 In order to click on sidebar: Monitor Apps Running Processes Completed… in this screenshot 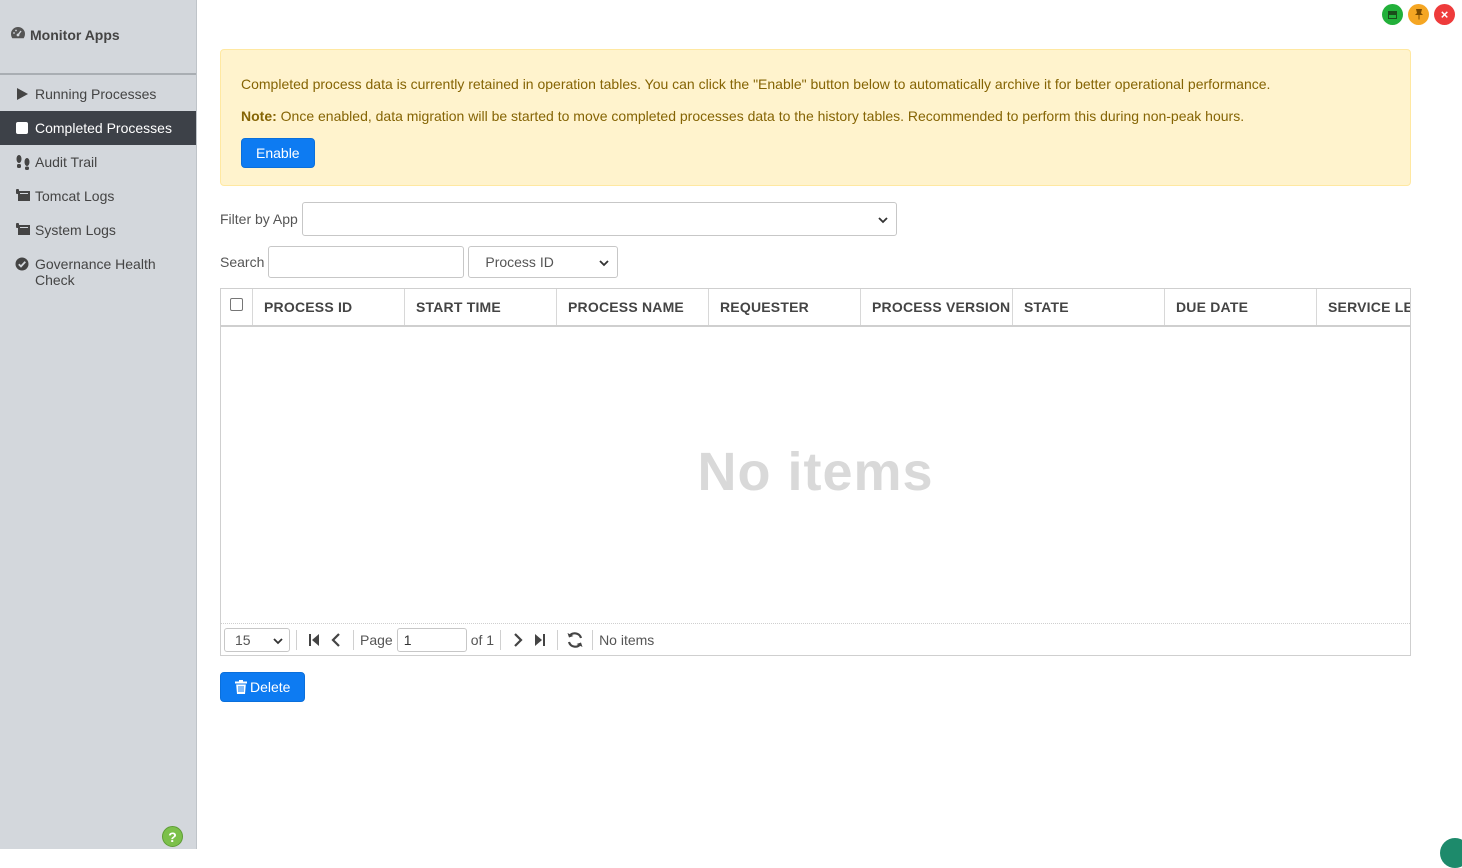, I will do `click(98, 424)`.